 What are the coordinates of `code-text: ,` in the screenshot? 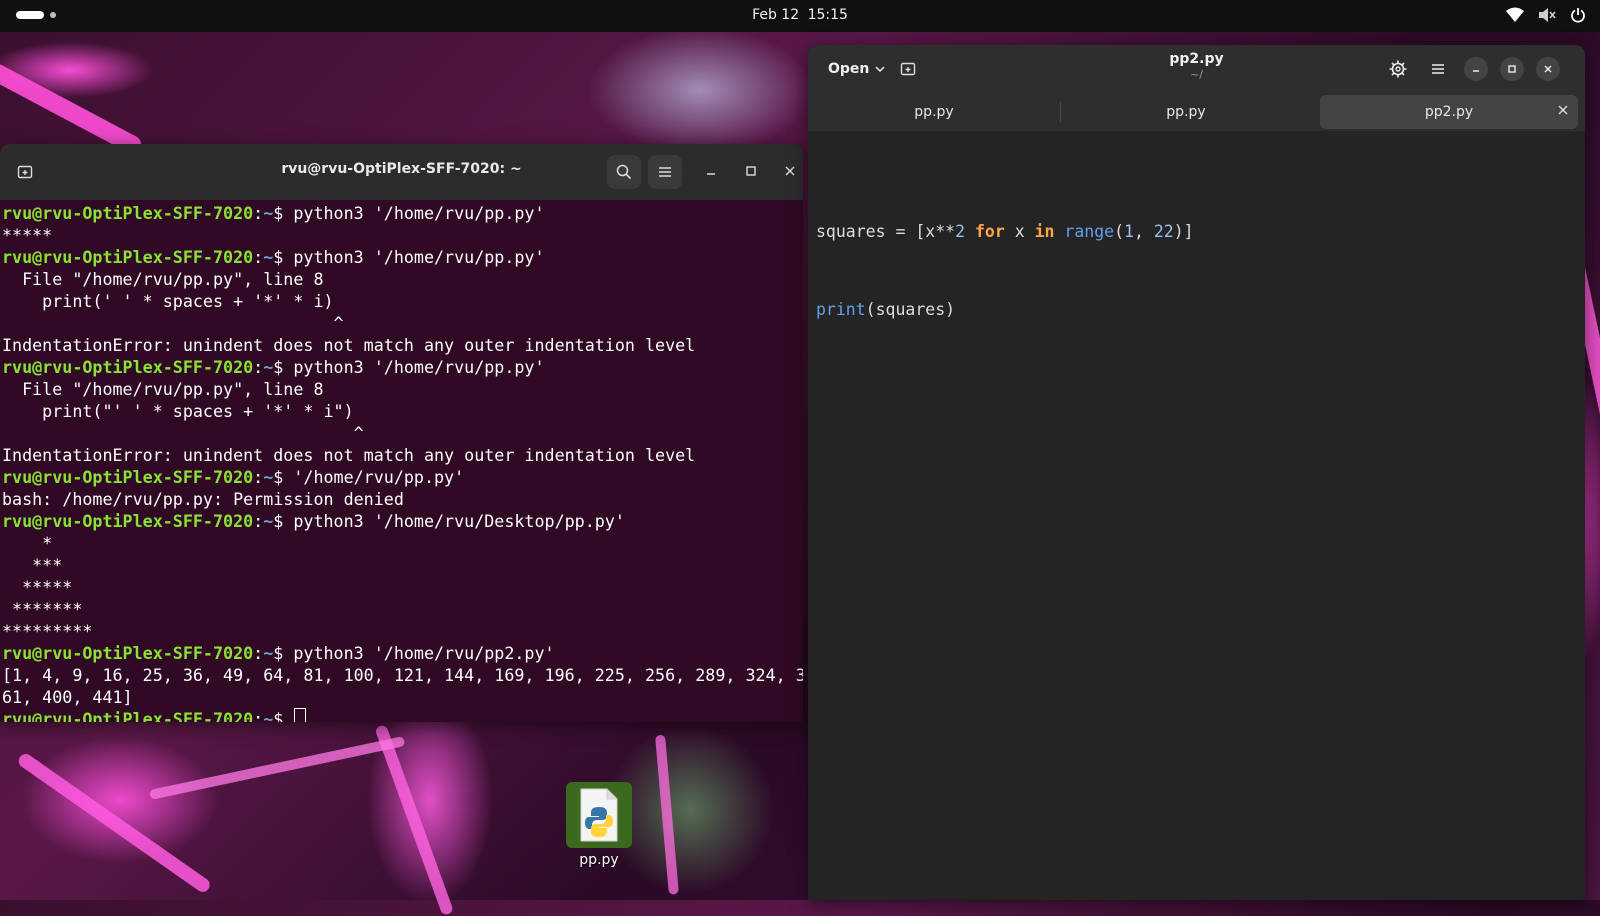 It's located at (1143, 231).